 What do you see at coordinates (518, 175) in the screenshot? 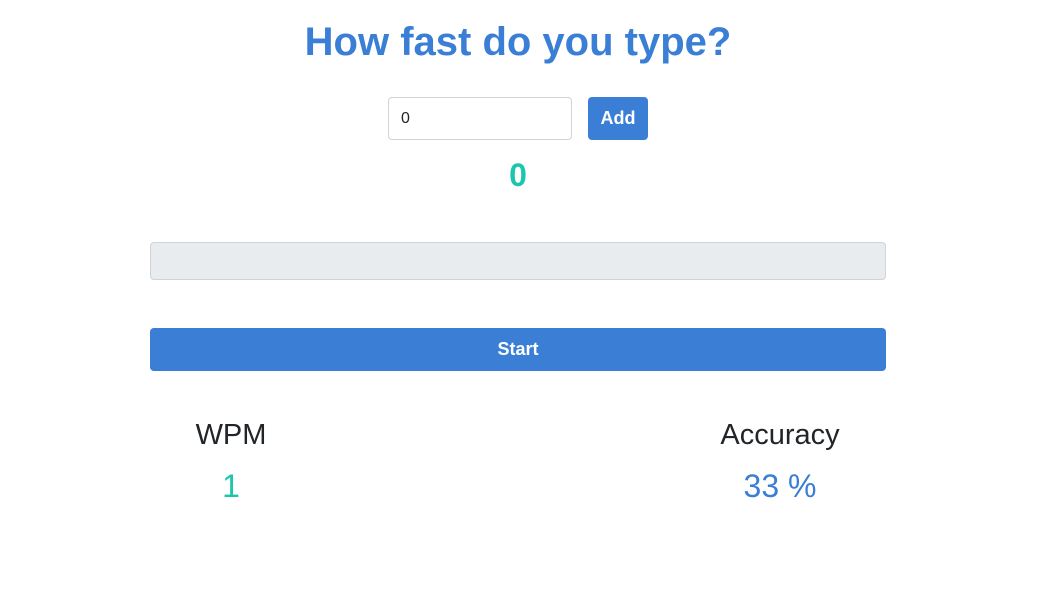
I see `counter-value: 0` at bounding box center [518, 175].